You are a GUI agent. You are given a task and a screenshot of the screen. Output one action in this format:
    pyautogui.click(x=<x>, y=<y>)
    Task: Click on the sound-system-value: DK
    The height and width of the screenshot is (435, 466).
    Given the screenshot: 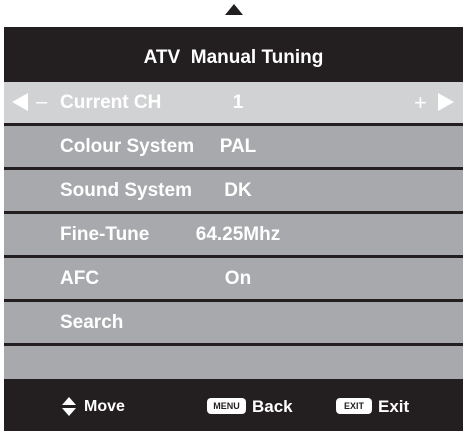 What is the action you would take?
    pyautogui.click(x=238, y=190)
    